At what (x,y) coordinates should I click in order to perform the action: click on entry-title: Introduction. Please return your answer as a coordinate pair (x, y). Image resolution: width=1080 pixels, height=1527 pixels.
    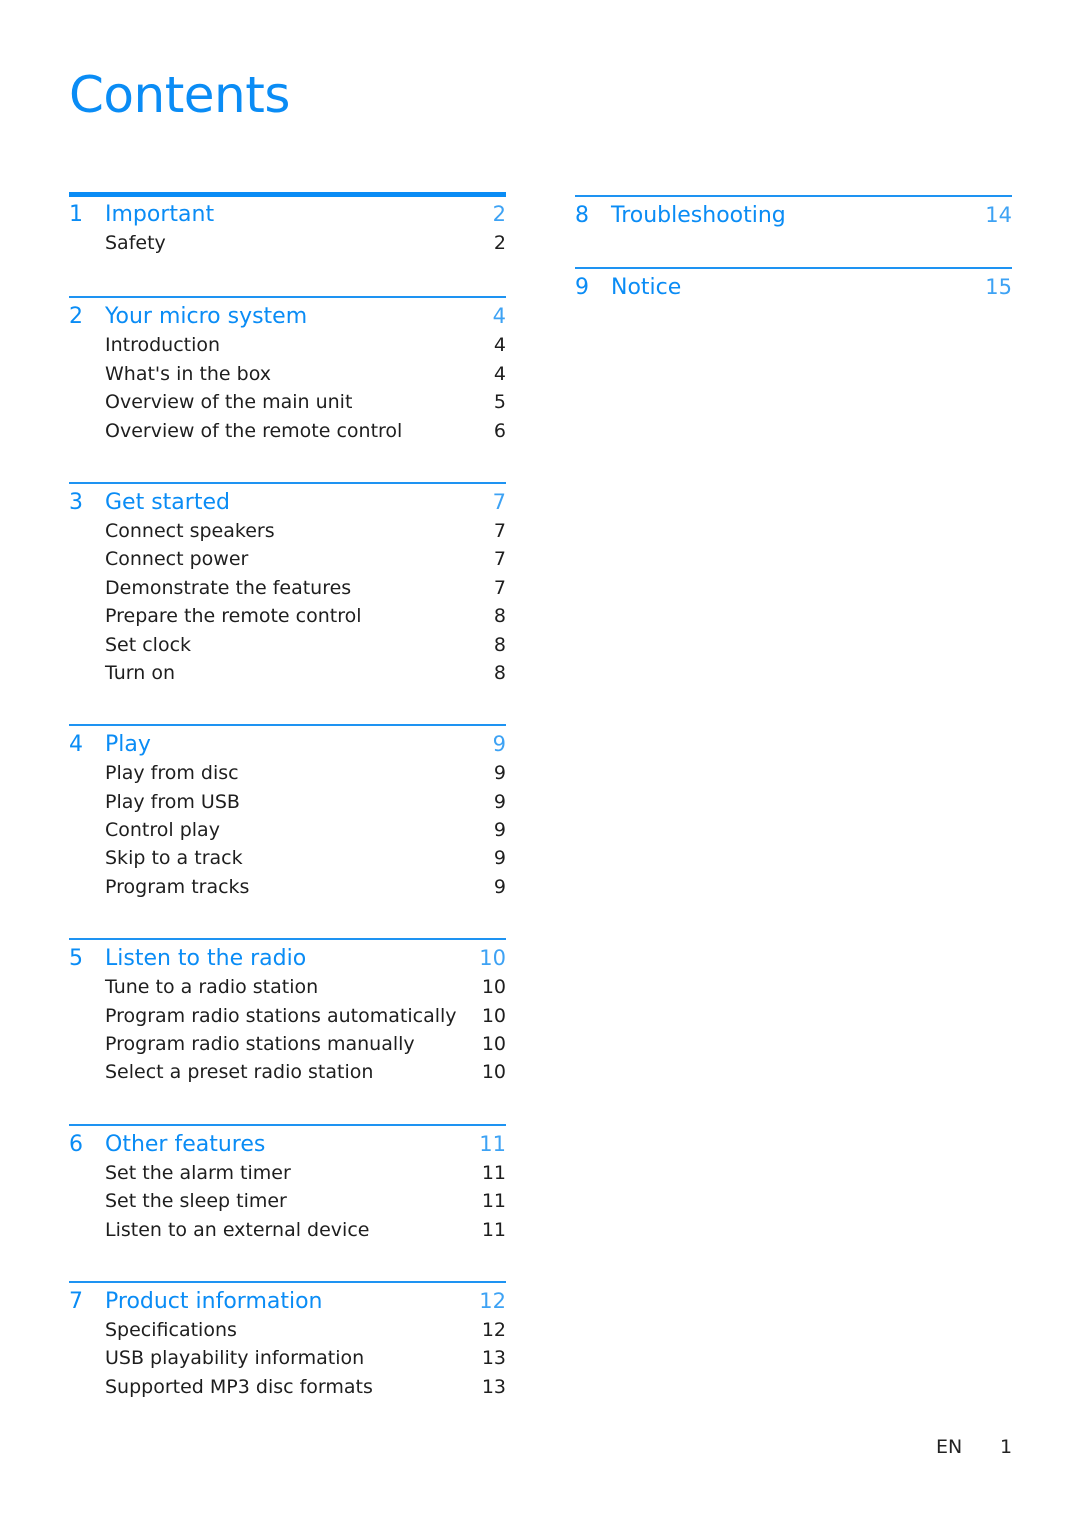
    Looking at the image, I should click on (163, 345).